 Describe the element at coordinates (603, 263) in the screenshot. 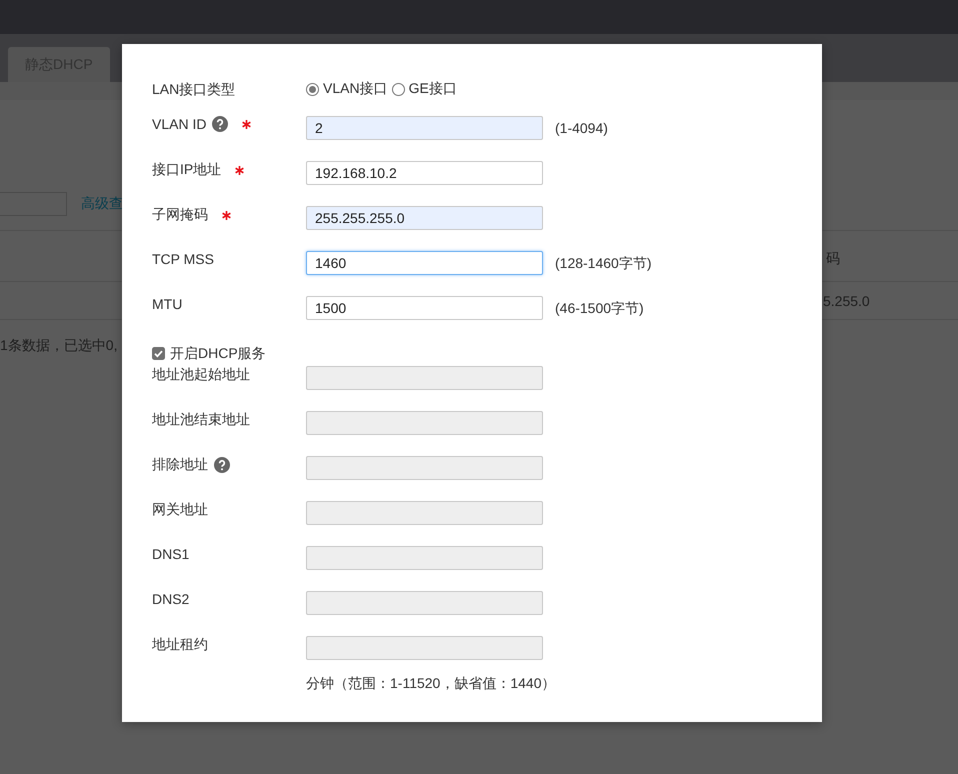

I see `range-hint: (128-1460字节)` at that location.